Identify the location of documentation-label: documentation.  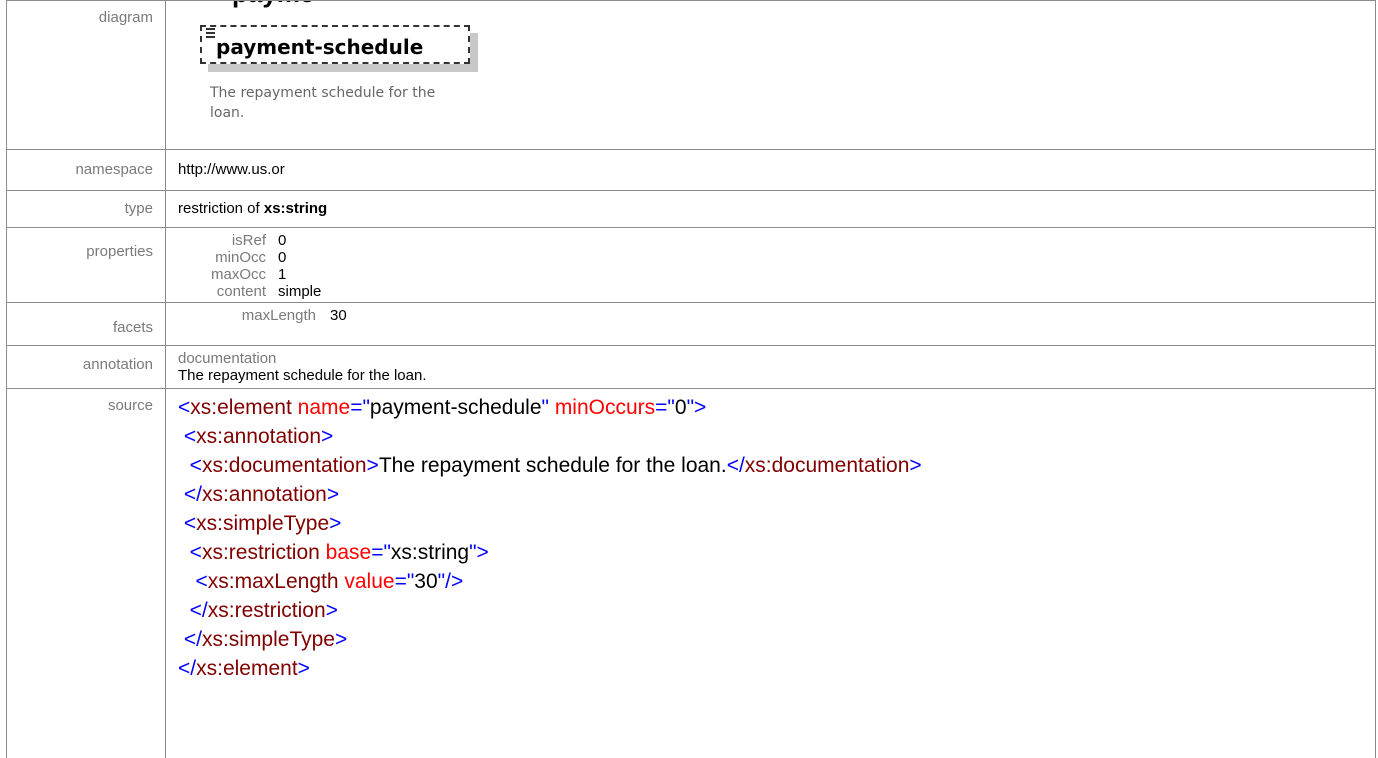
(227, 358).